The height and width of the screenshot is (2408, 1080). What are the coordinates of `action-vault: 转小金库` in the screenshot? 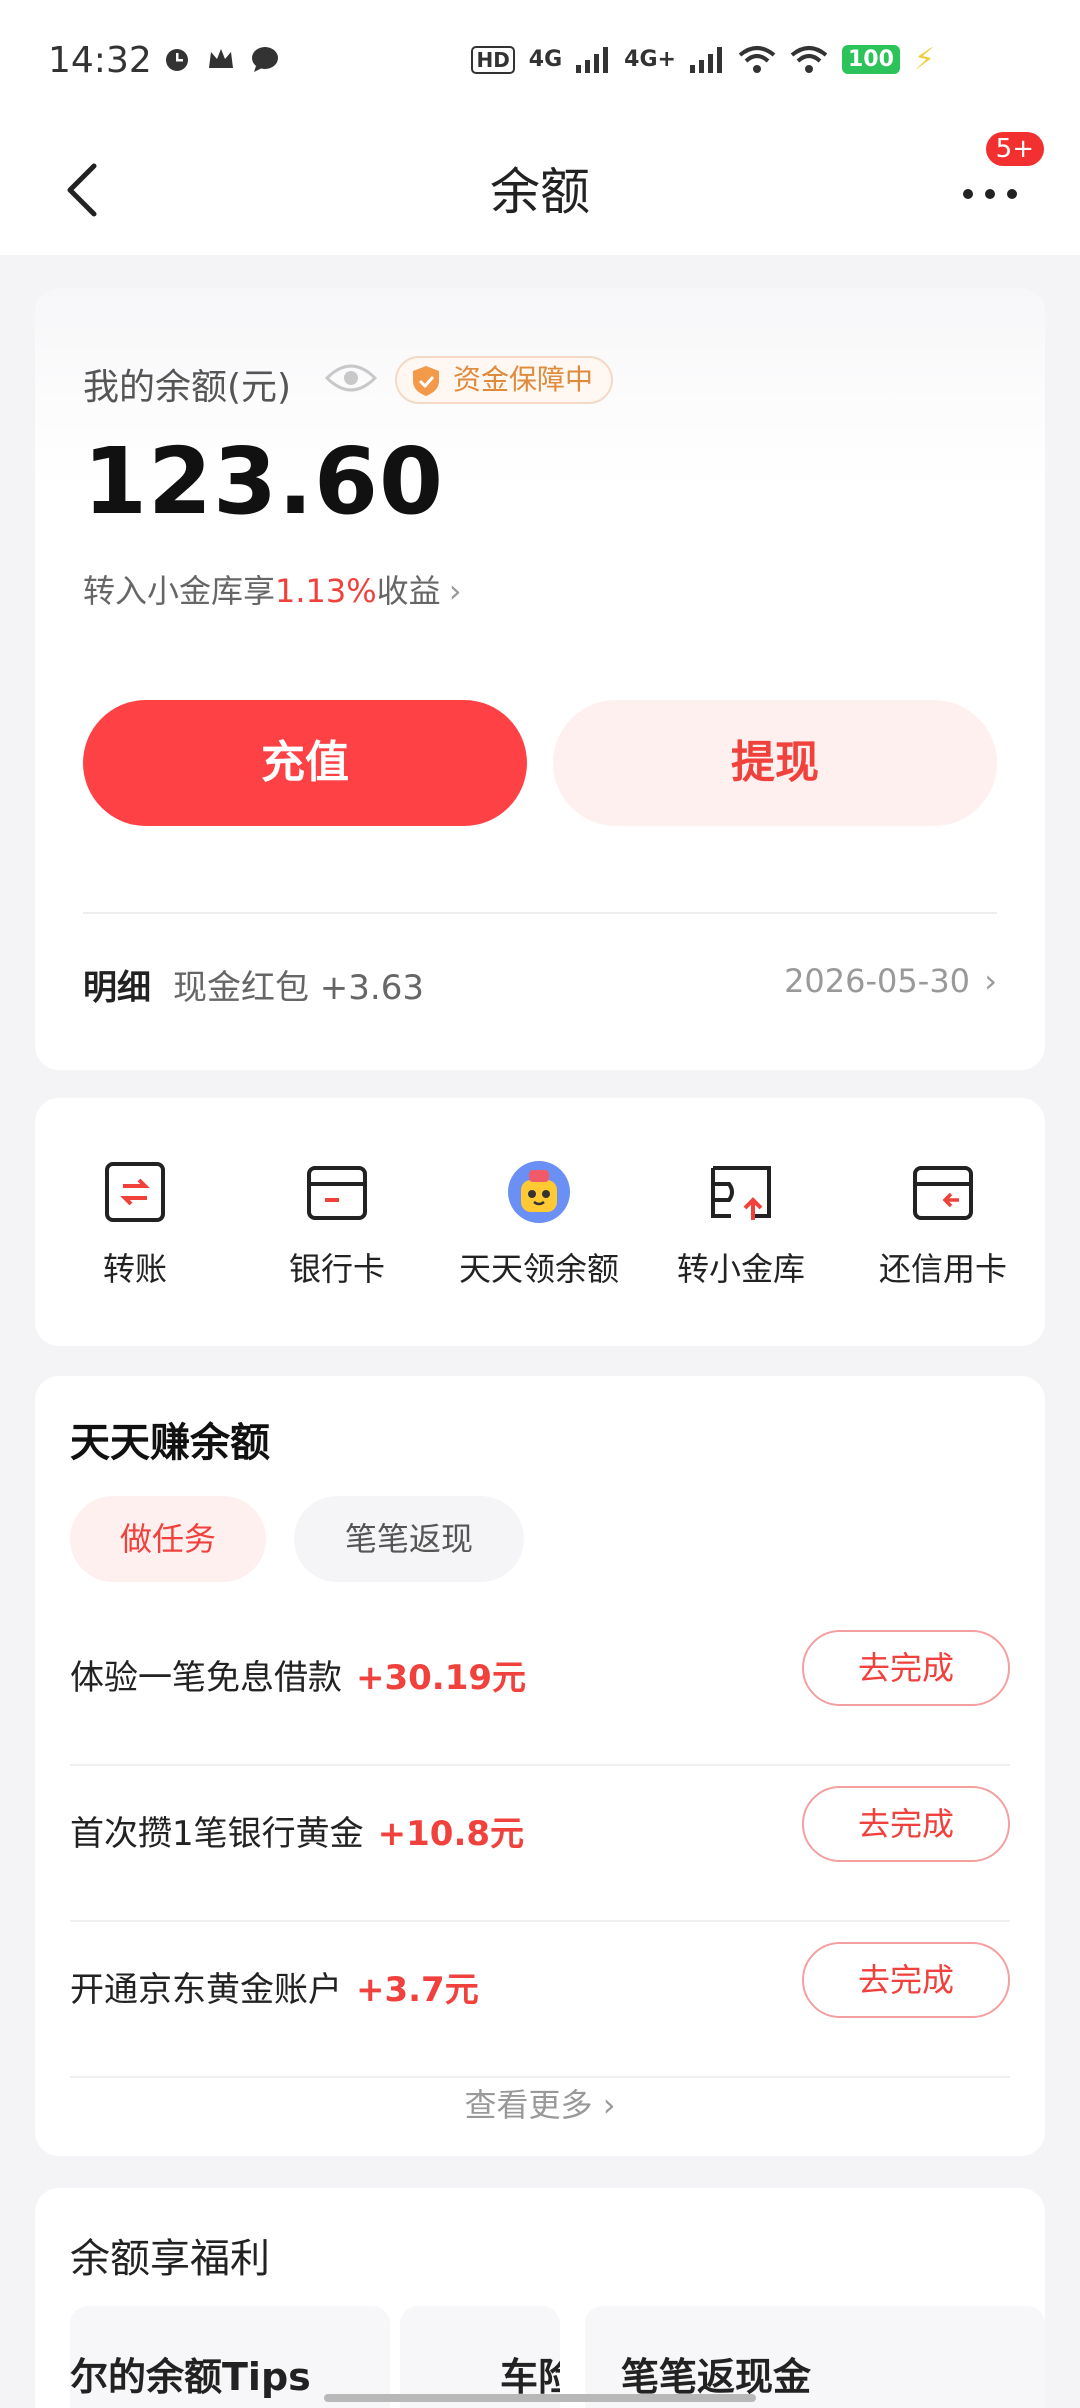 It's located at (741, 1225).